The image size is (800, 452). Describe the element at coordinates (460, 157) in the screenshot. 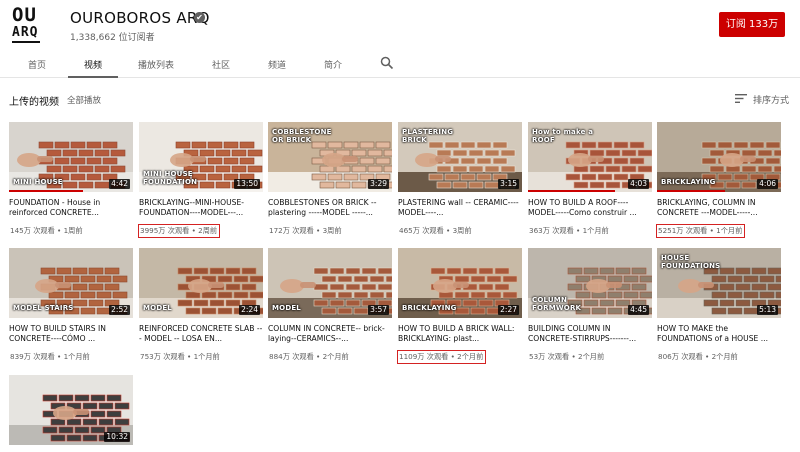

I see `video-thumbnail: PLASTERING BRICK 3:15` at that location.